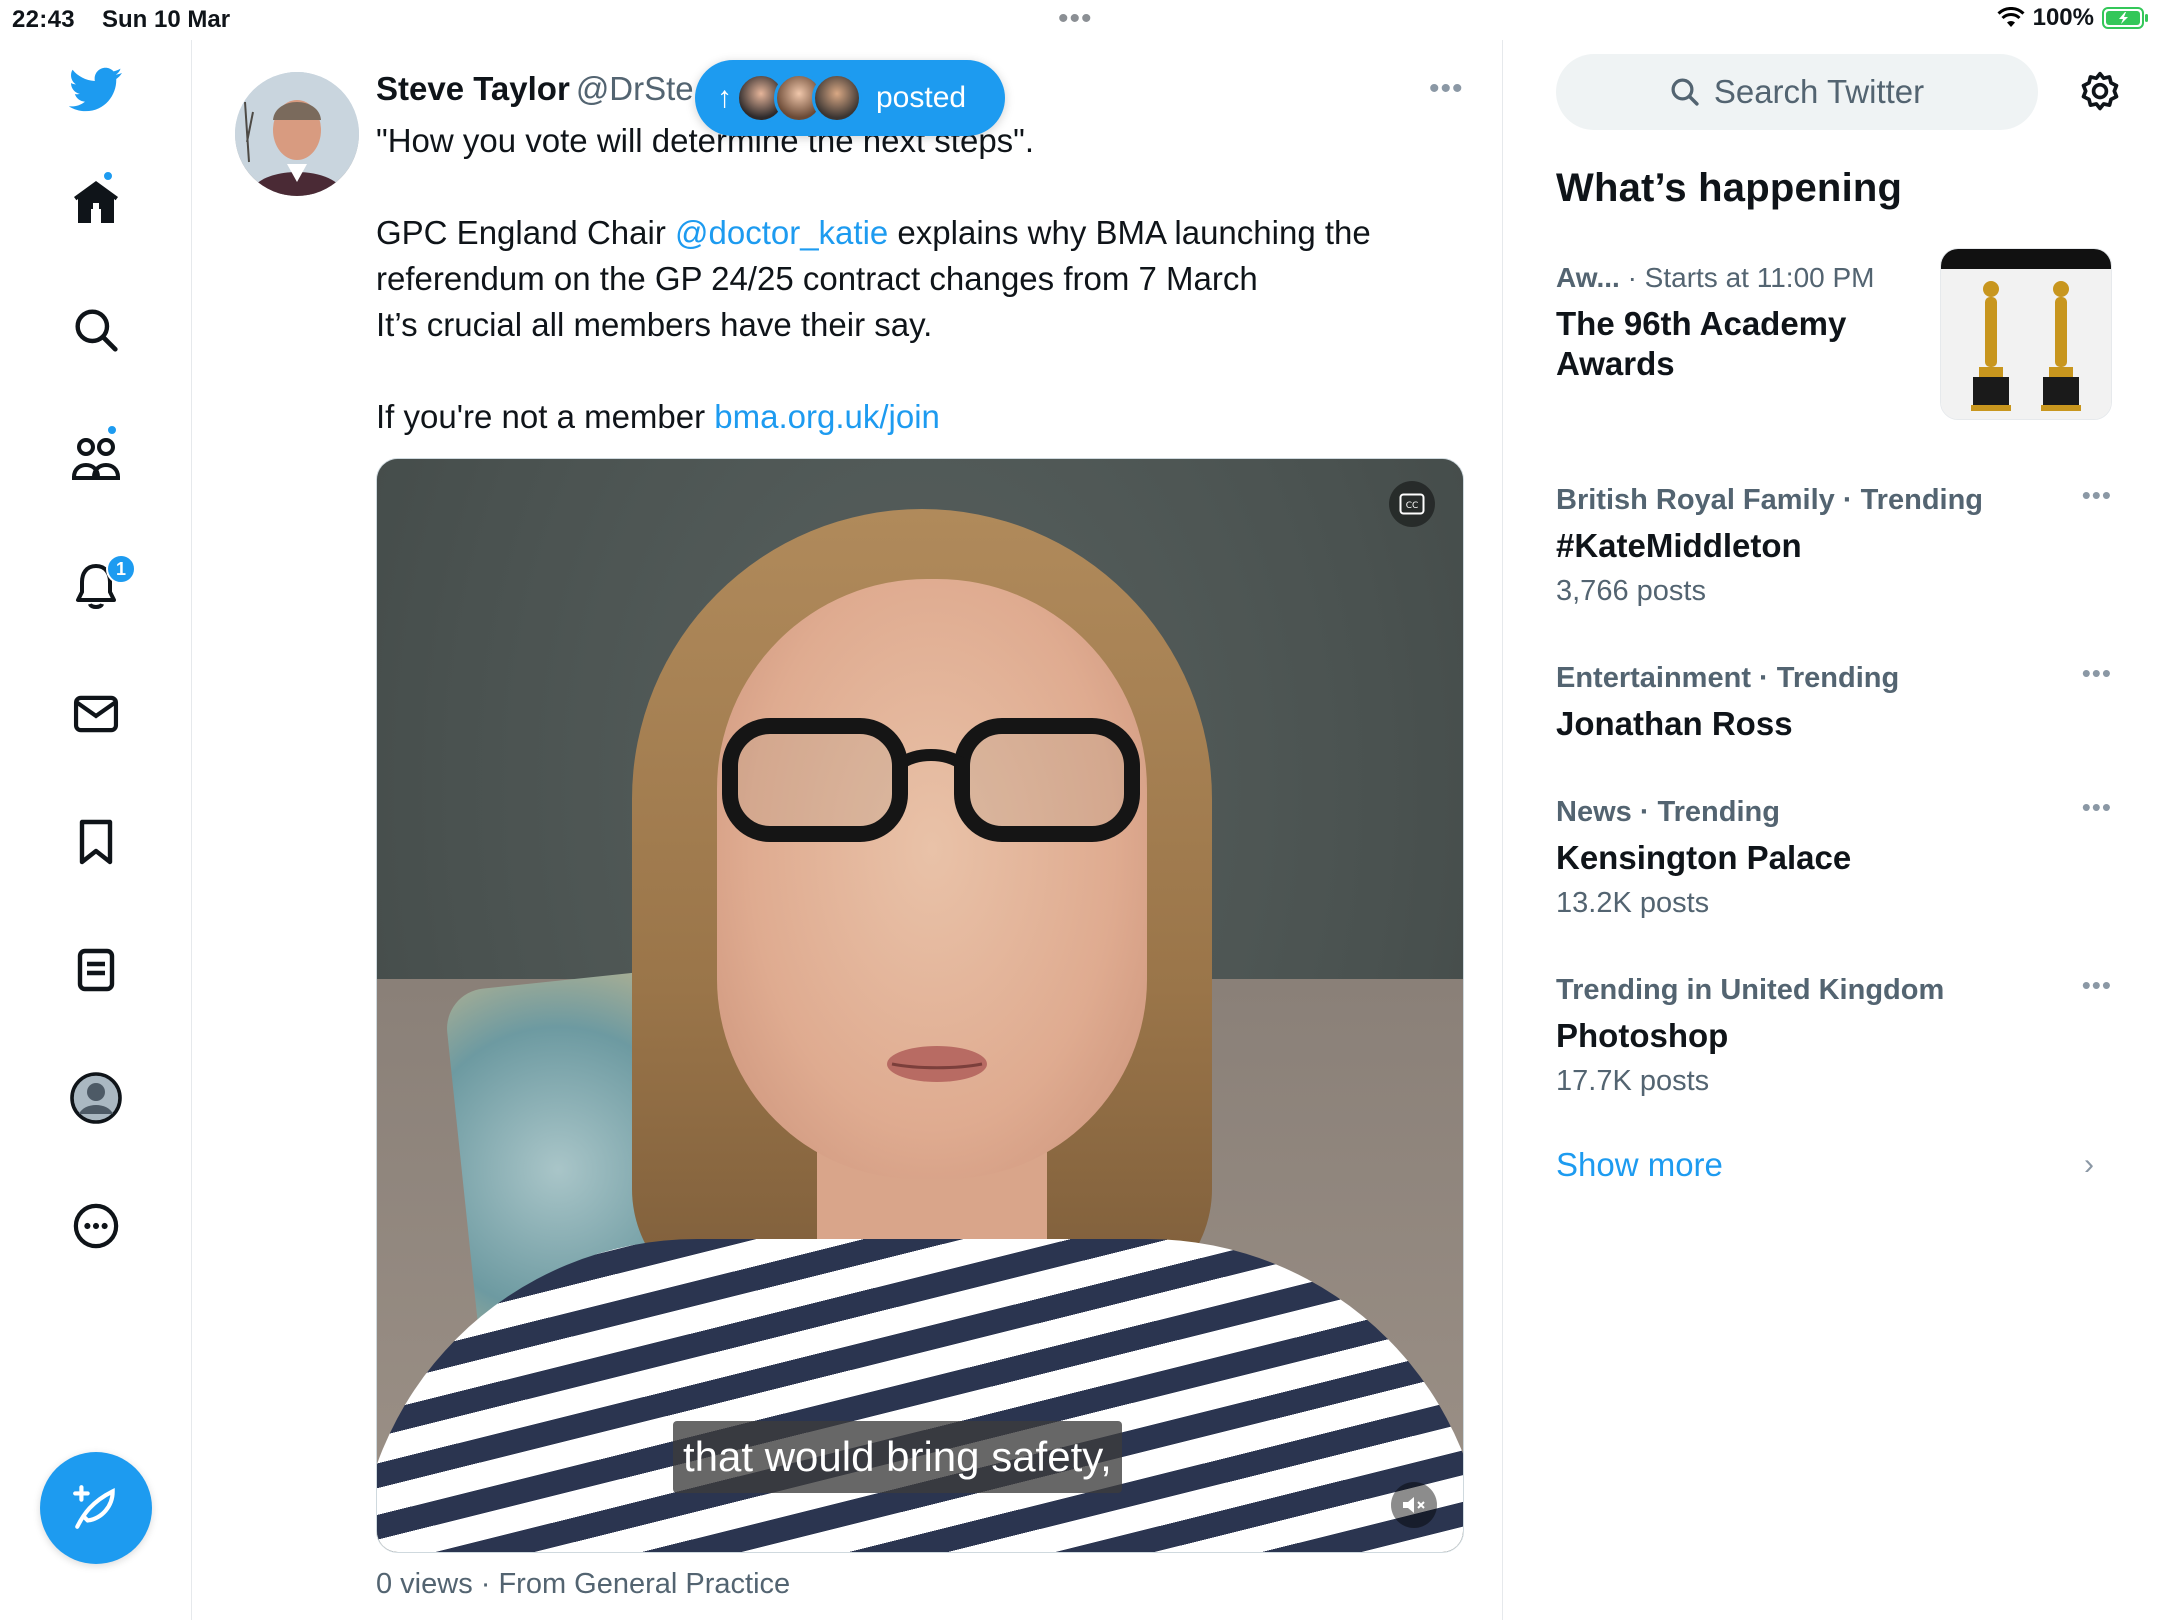  Describe the element at coordinates (1446, 89) in the screenshot. I see `tweet-more-icon: •••` at that location.